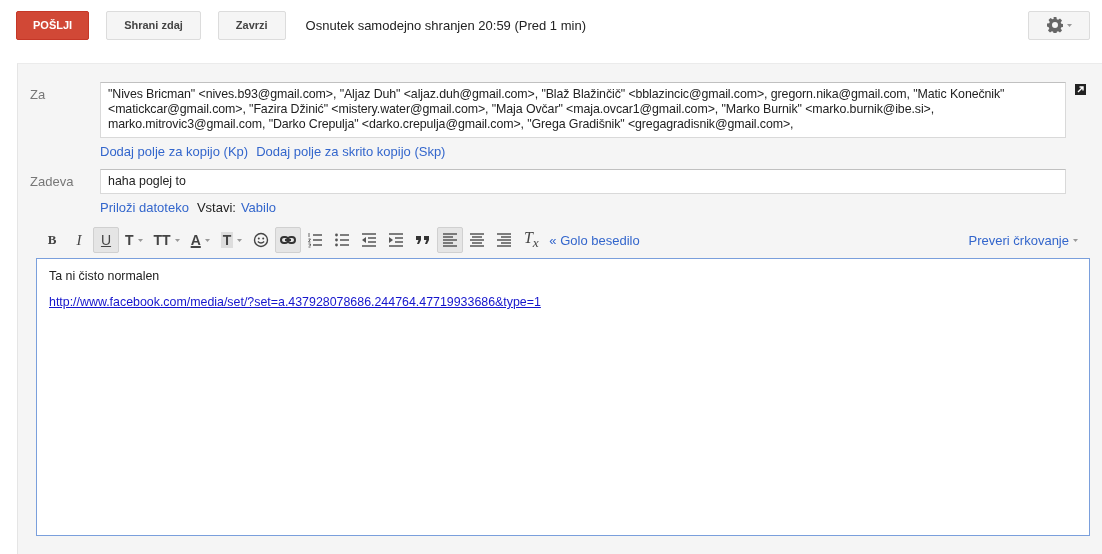 Image resolution: width=1102 pixels, height=554 pixels. Describe the element at coordinates (106, 240) in the screenshot. I see `underline-button: U` at that location.